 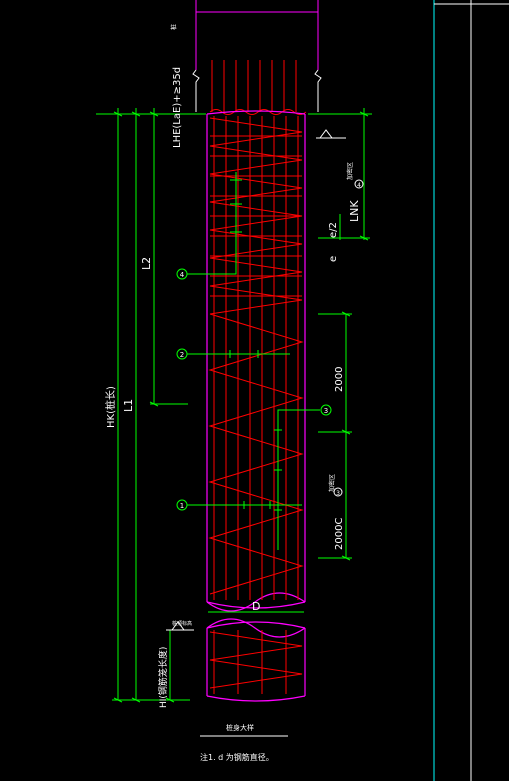 What do you see at coordinates (182, 623) in the screenshot?
I see `pile-top-tag: 桩顶标高` at bounding box center [182, 623].